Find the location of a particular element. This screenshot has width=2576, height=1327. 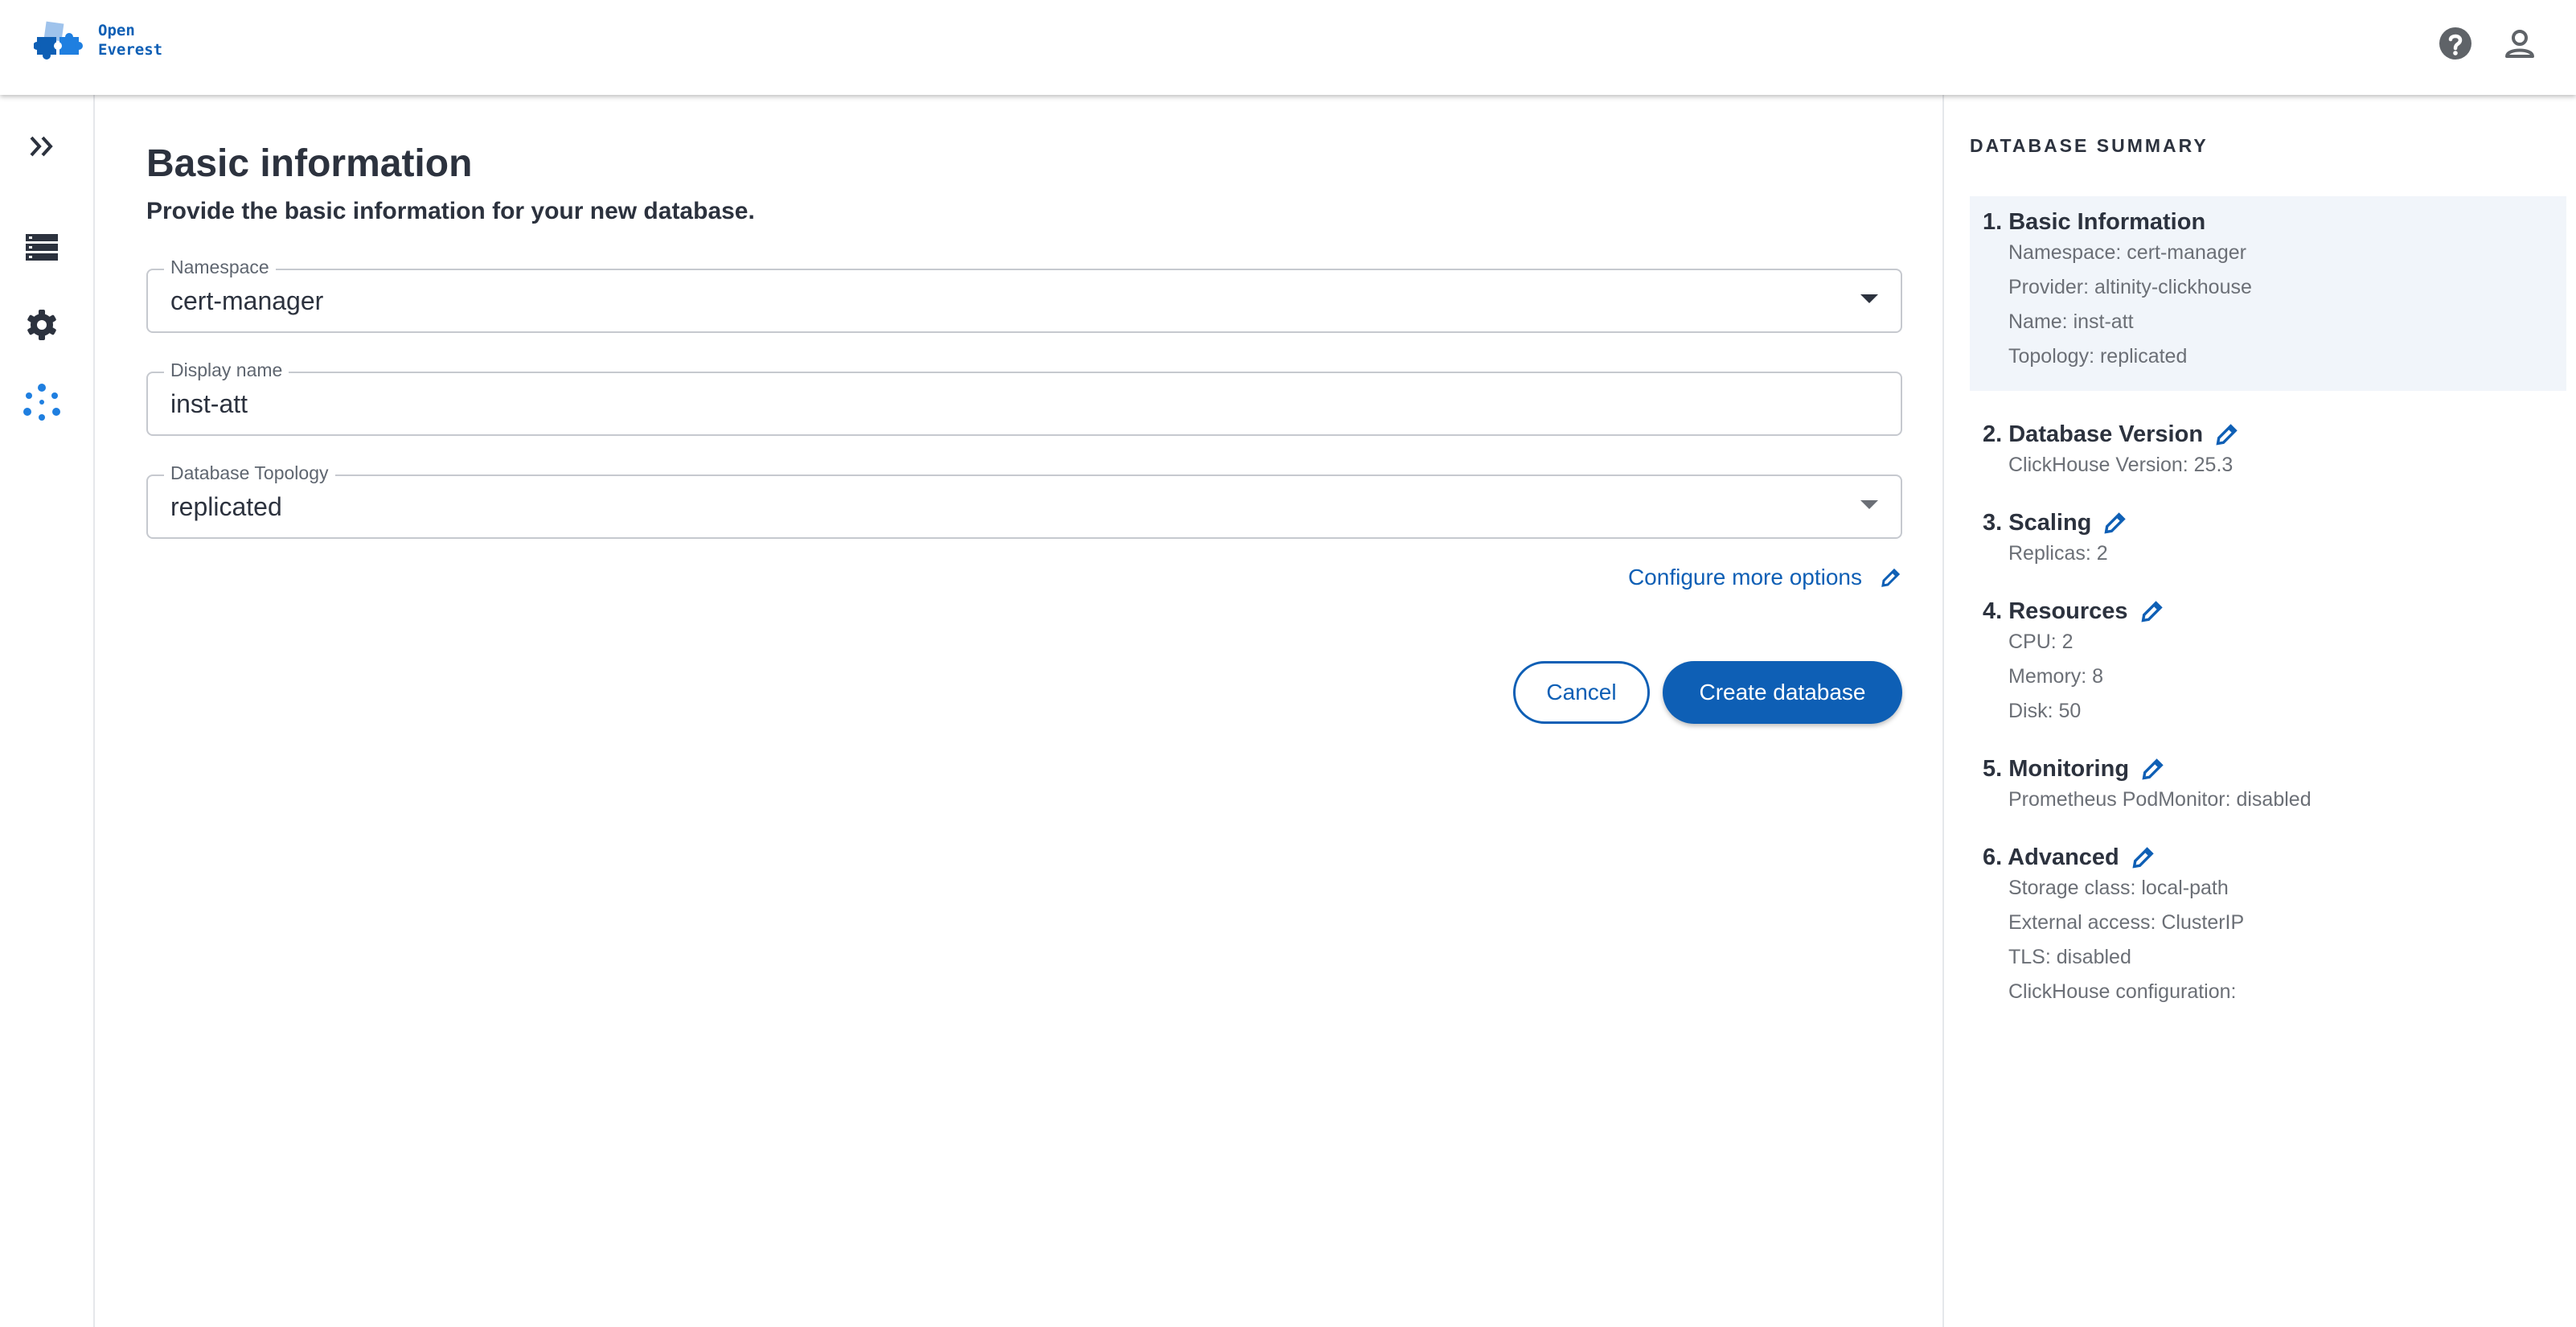

logo-text-open: Open is located at coordinates (117, 30).